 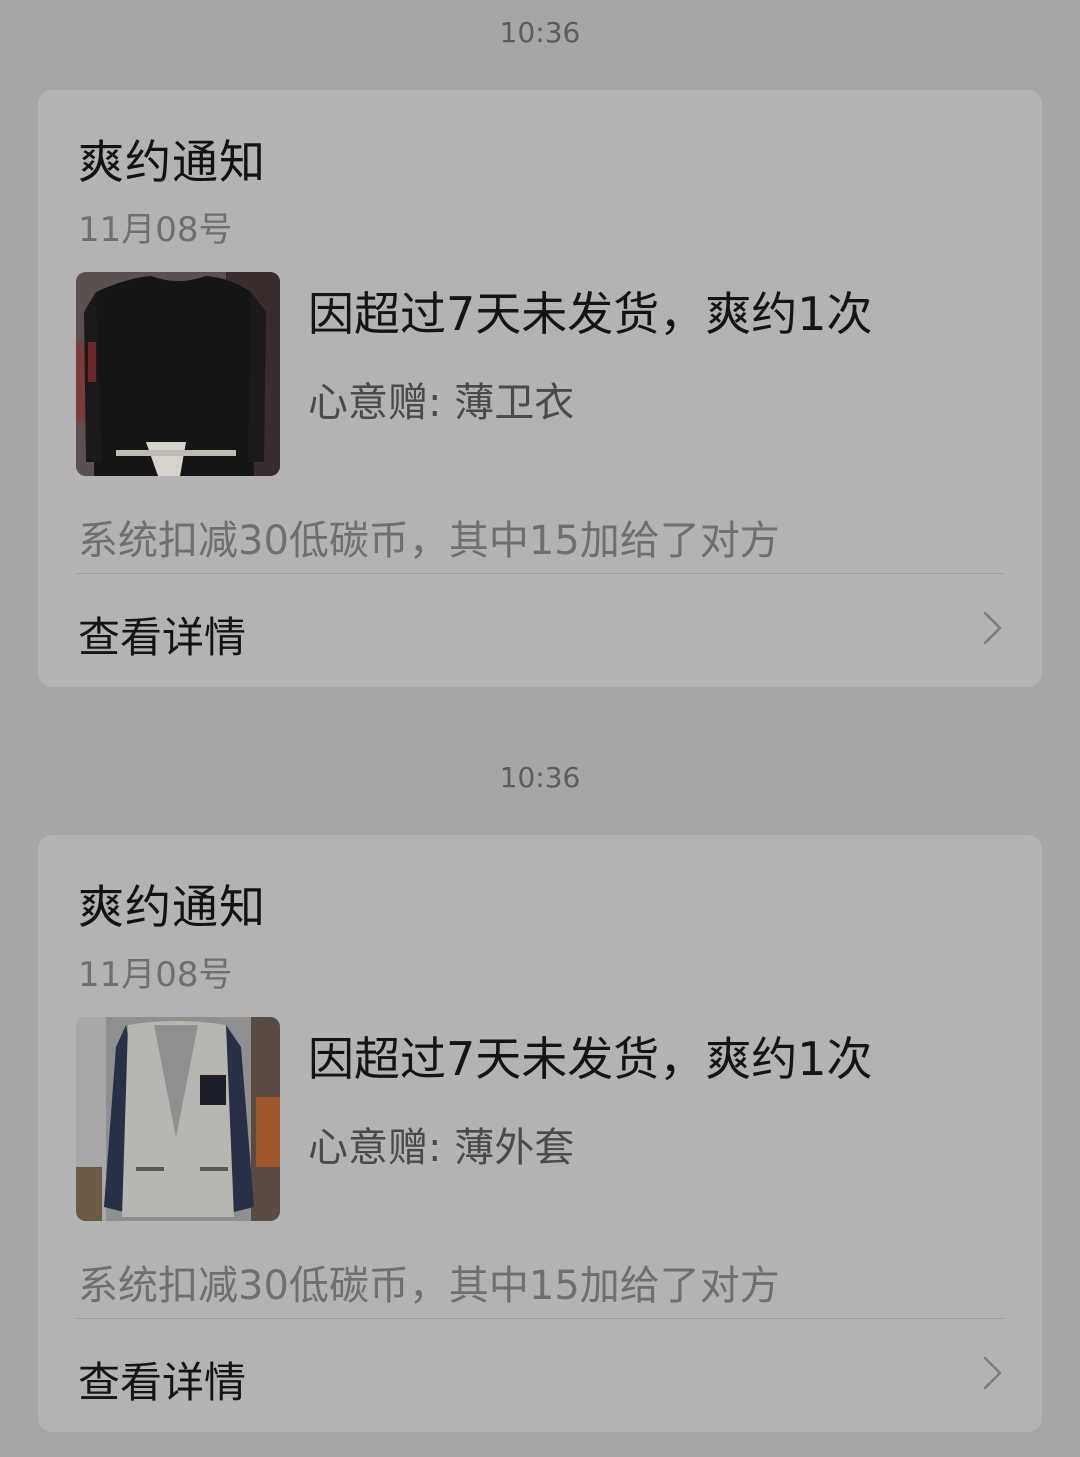 What do you see at coordinates (441, 1148) in the screenshot?
I see `gift-item: 心意赠: 薄外套` at bounding box center [441, 1148].